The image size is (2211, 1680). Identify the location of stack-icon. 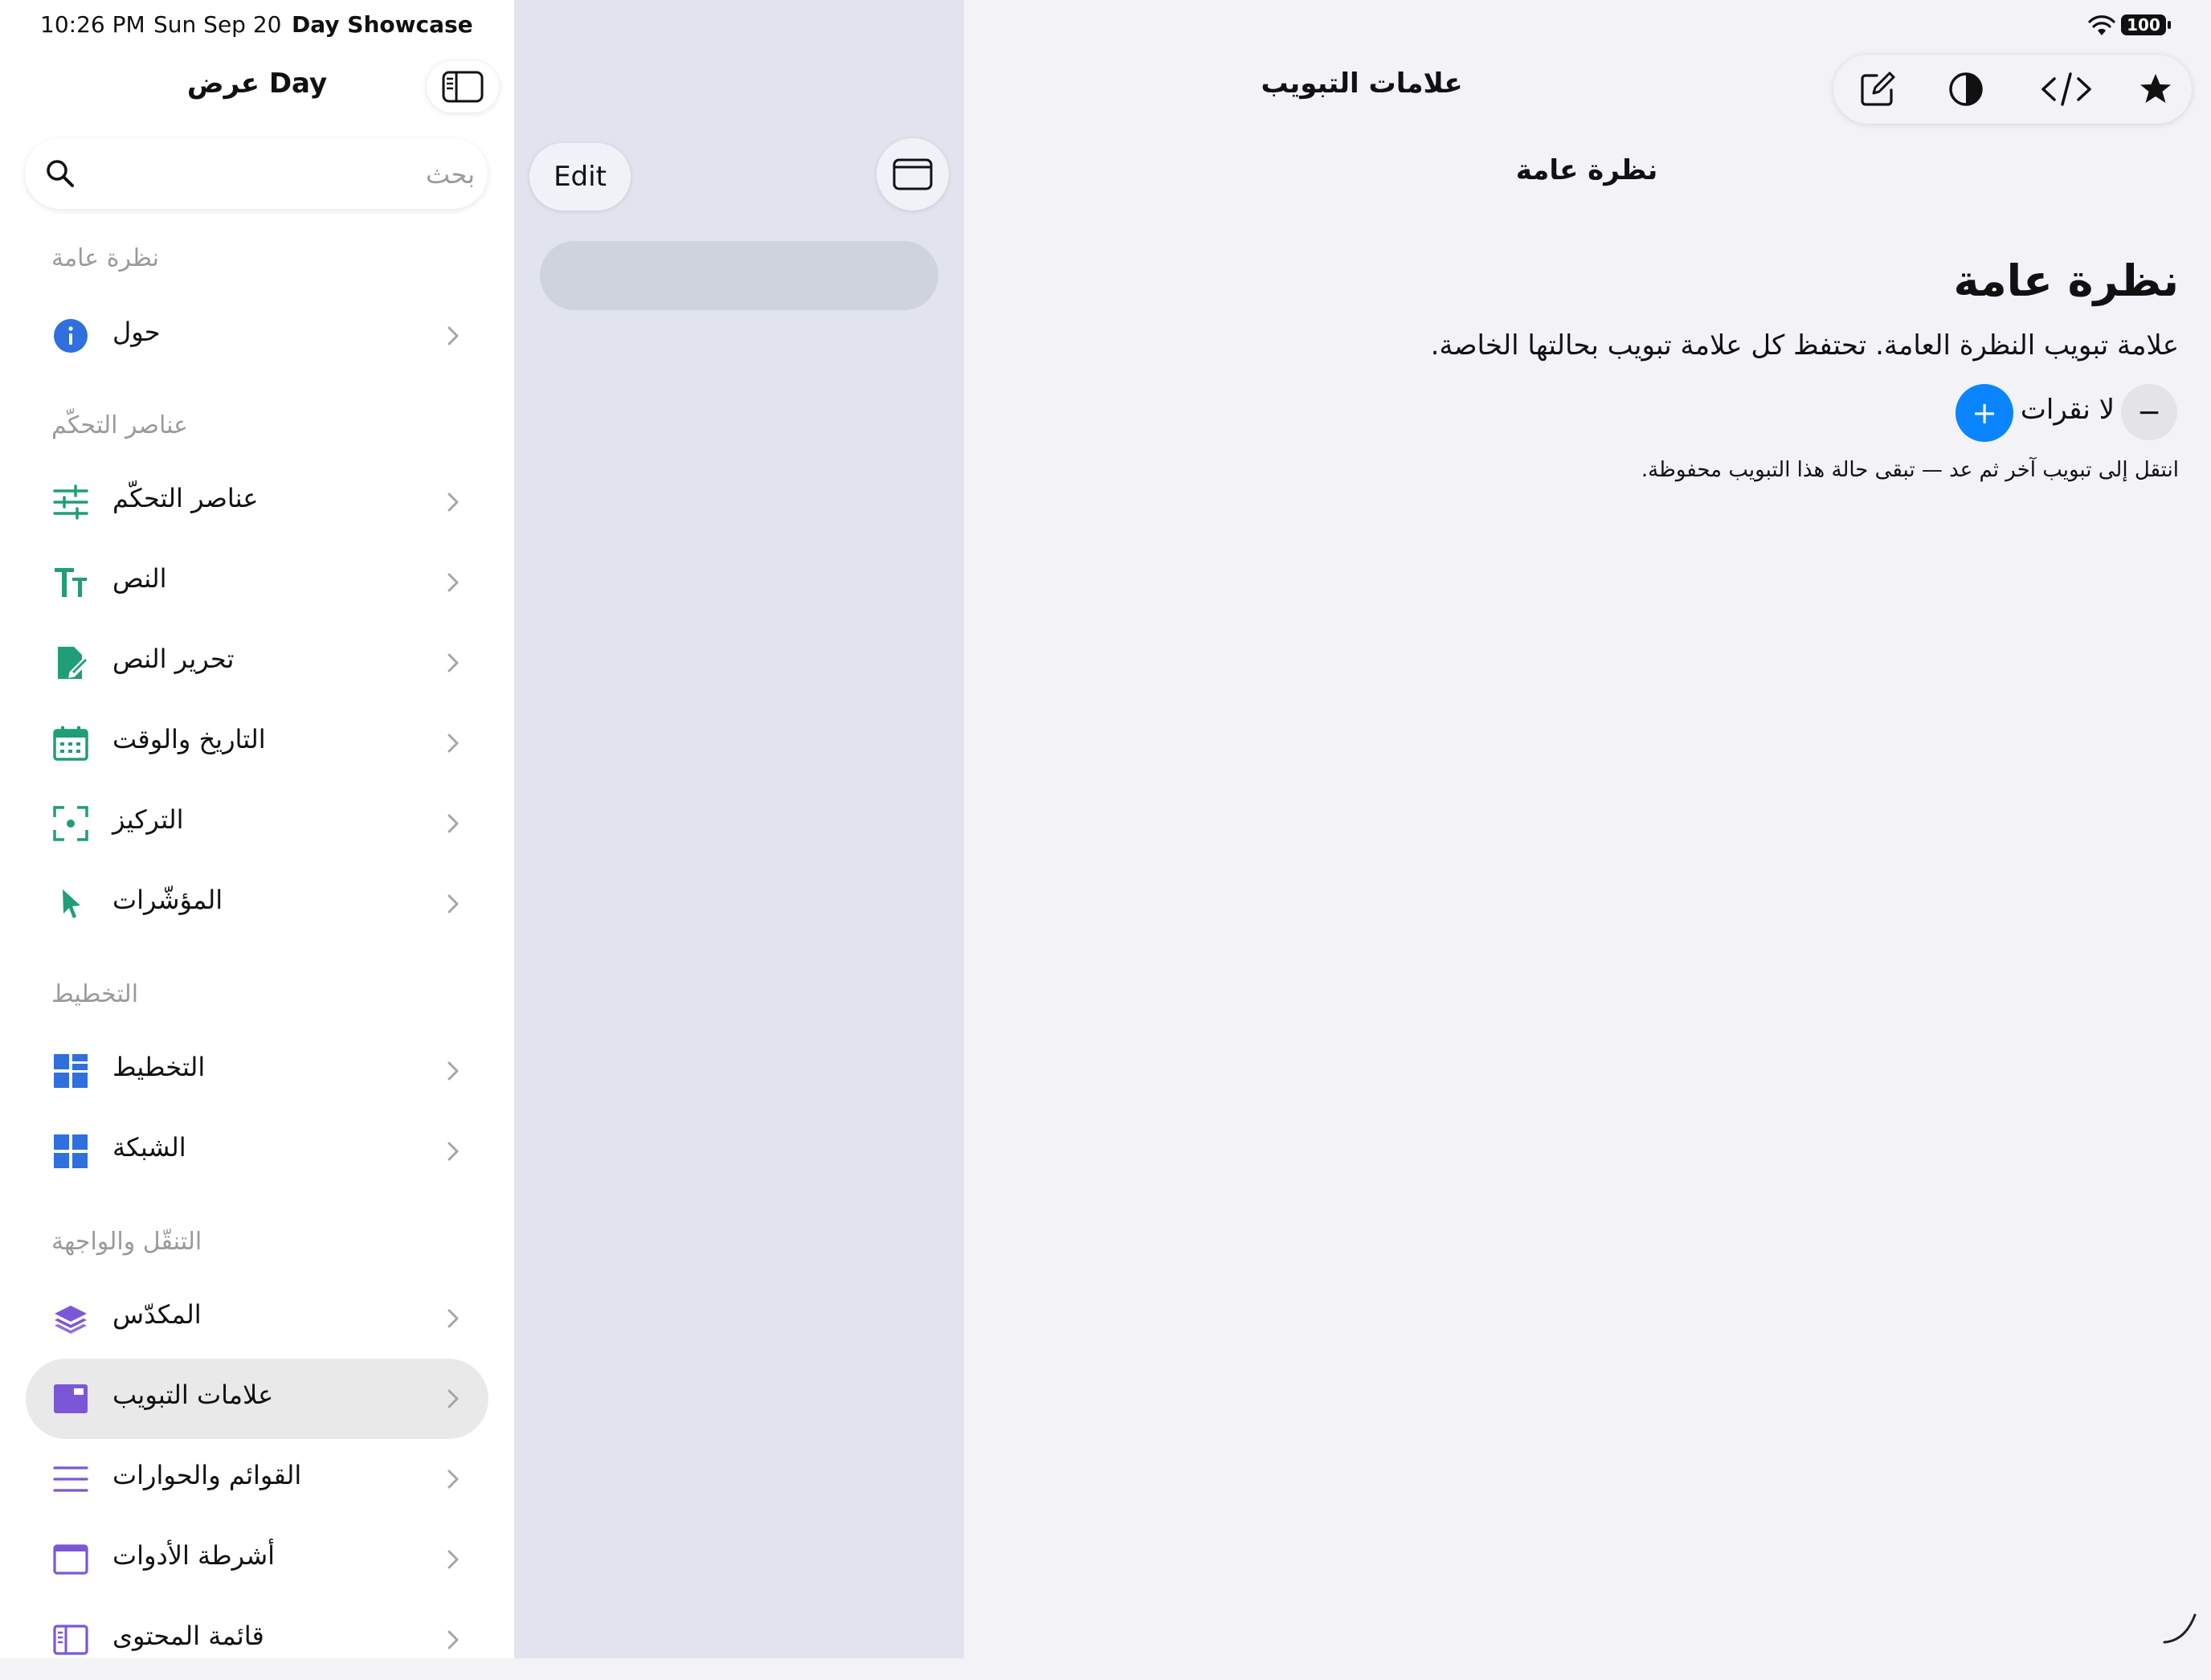
(71, 1320).